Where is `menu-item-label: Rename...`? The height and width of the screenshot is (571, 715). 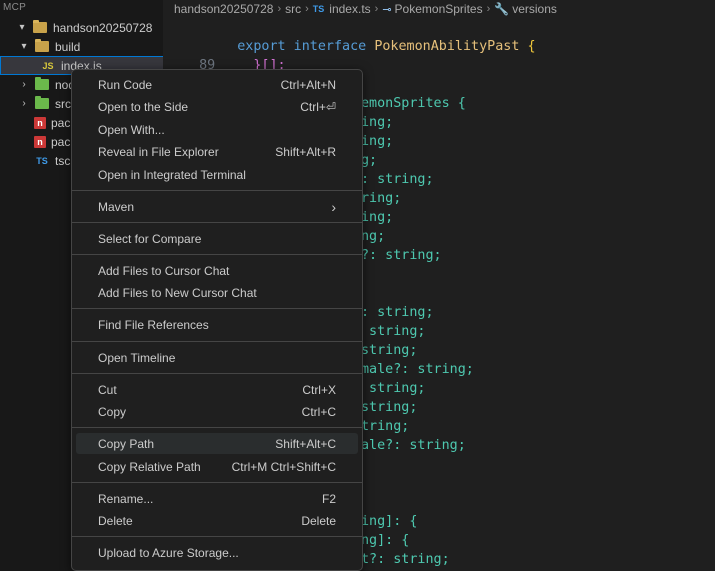 menu-item-label: Rename... is located at coordinates (126, 498).